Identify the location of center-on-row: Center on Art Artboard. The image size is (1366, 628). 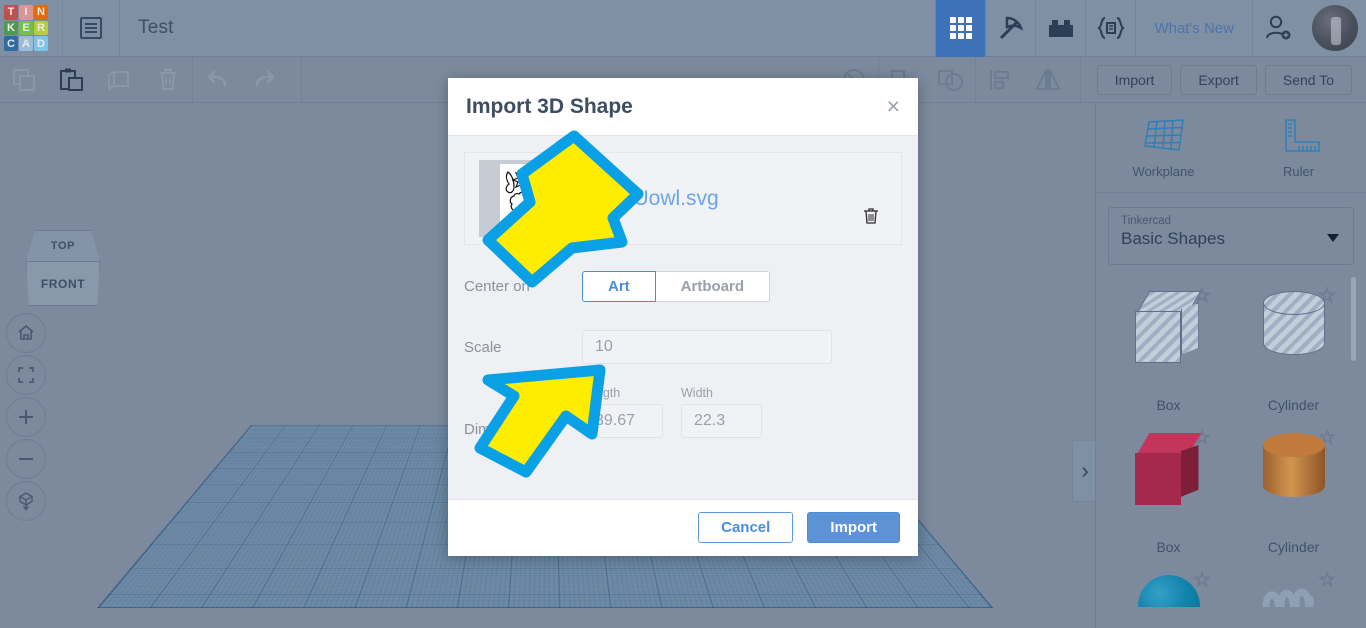
(683, 286).